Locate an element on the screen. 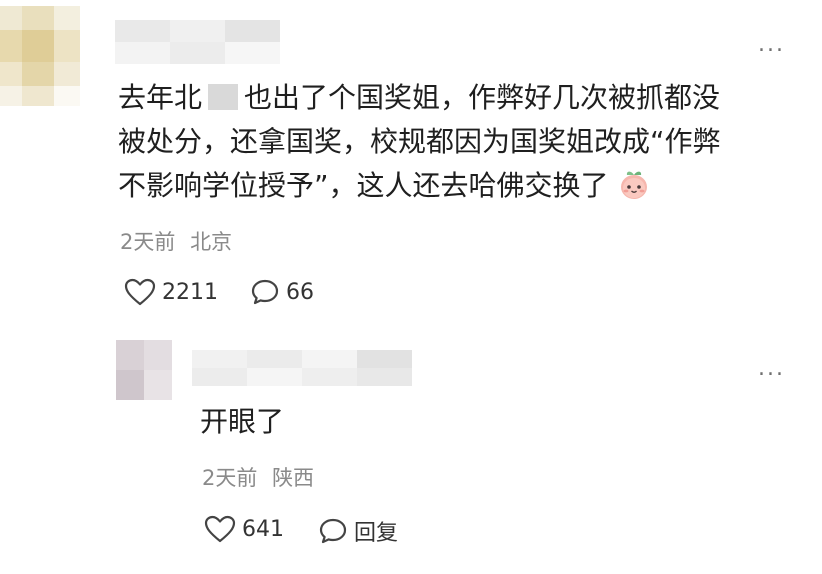 Image resolution: width=822 pixels, height=574 pixels. comment-location: 北京 is located at coordinates (211, 242).